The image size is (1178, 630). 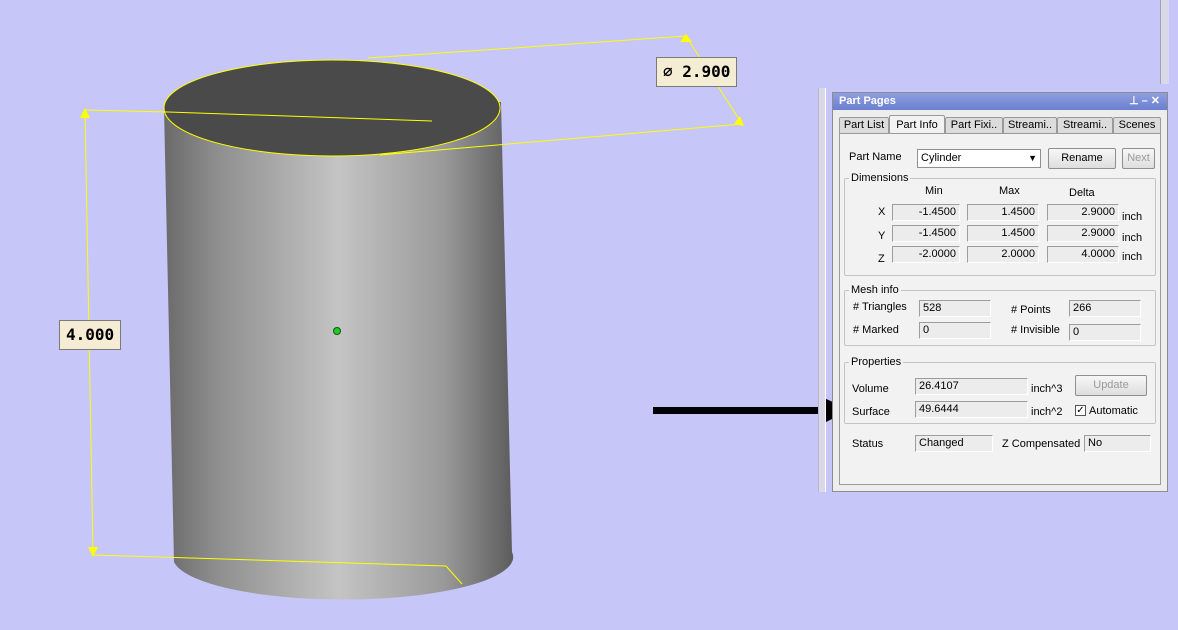 I want to click on status-field: Changed, so click(x=954, y=443).